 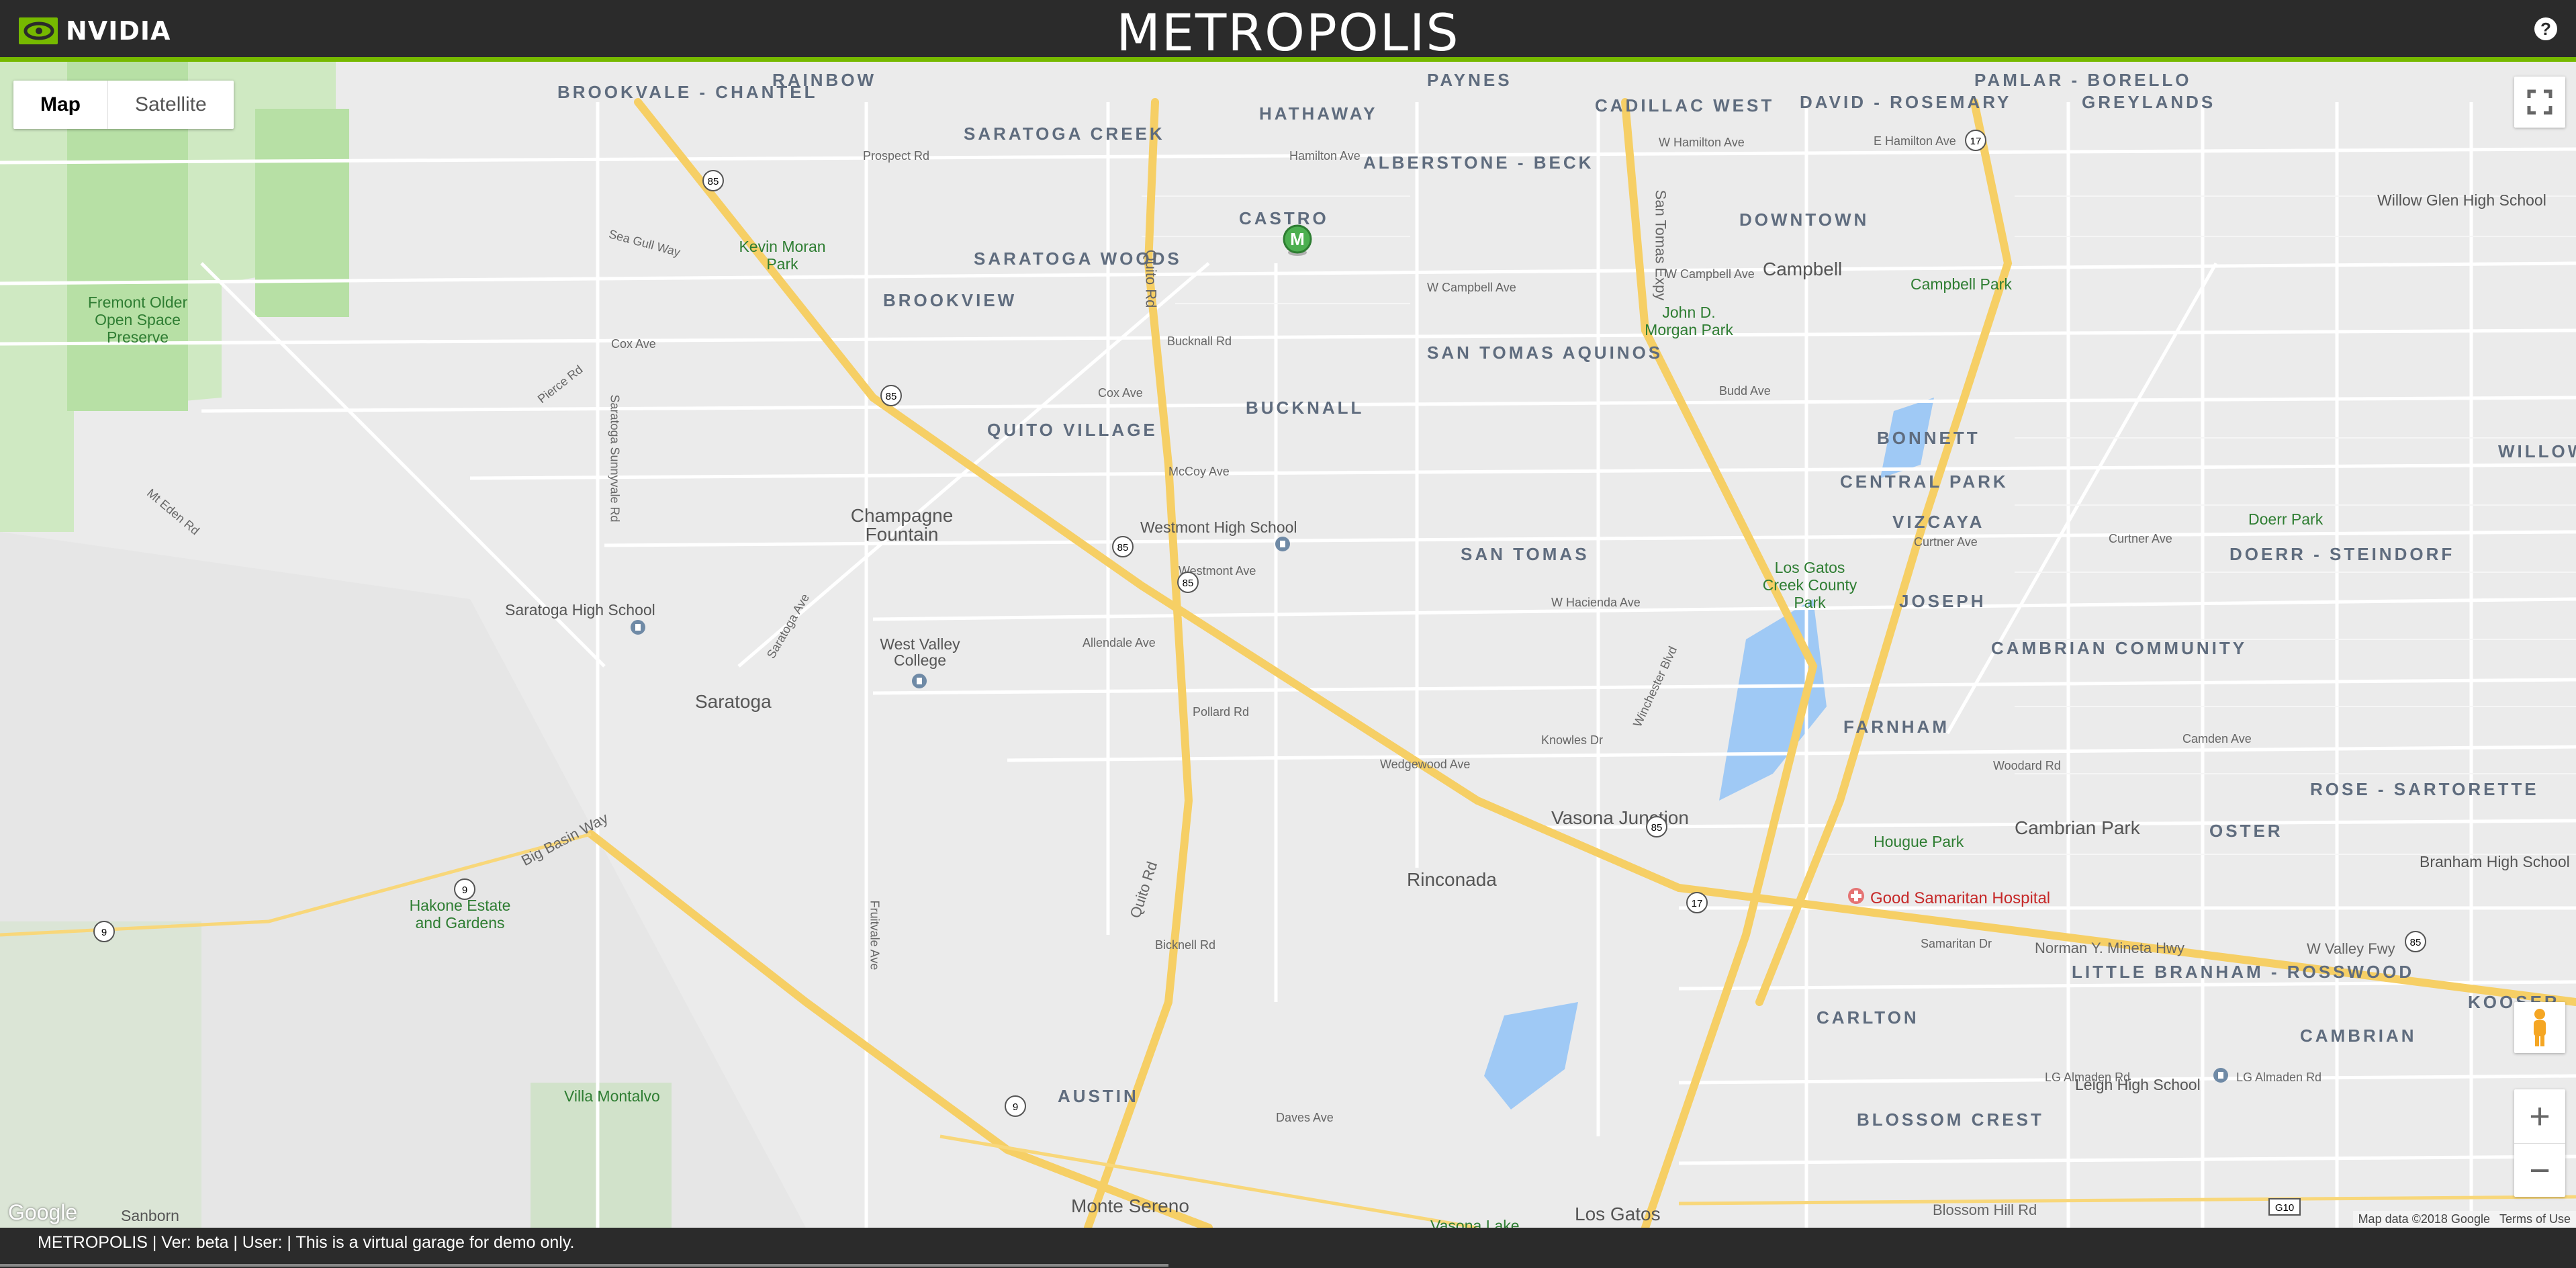 I want to click on label-mineta-hwy: Norman Y. Mineta Hwy, so click(x=2109, y=948).